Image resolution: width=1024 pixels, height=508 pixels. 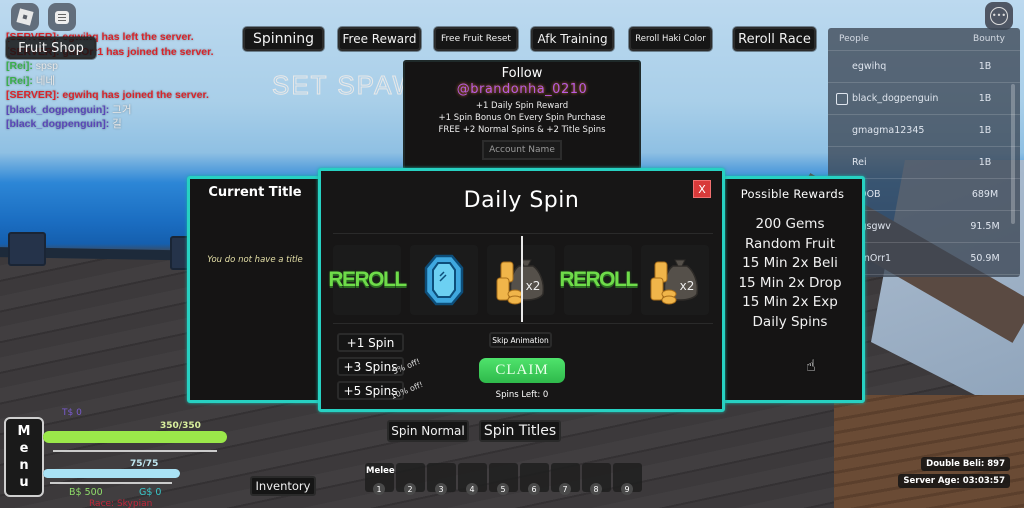 What do you see at coordinates (790, 263) in the screenshot?
I see `reward-item: 15 Min 2x Beli` at bounding box center [790, 263].